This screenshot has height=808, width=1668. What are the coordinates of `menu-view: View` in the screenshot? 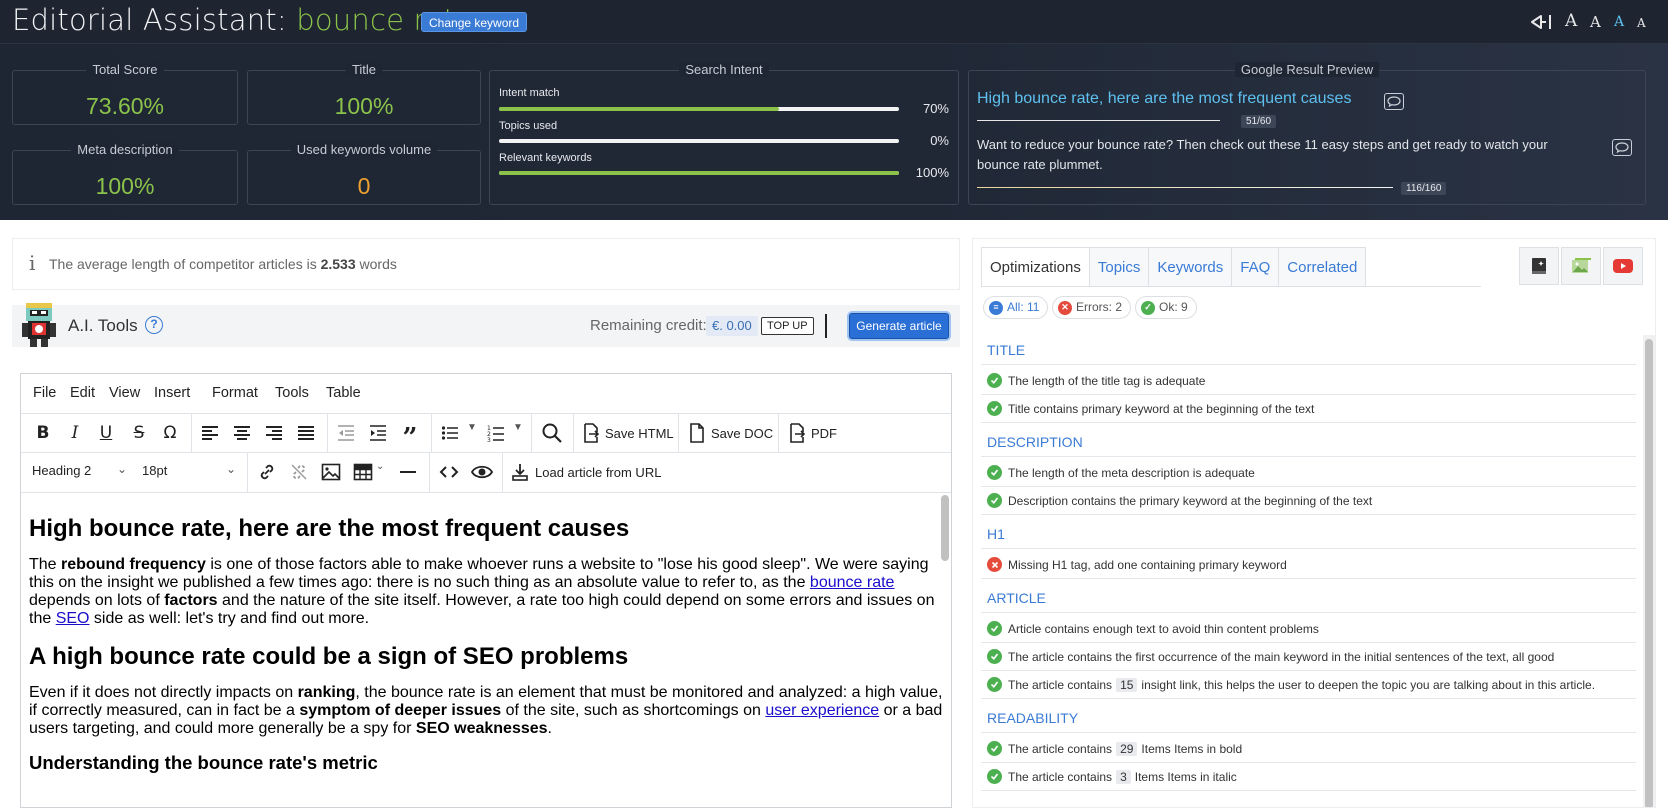 It's located at (124, 393).